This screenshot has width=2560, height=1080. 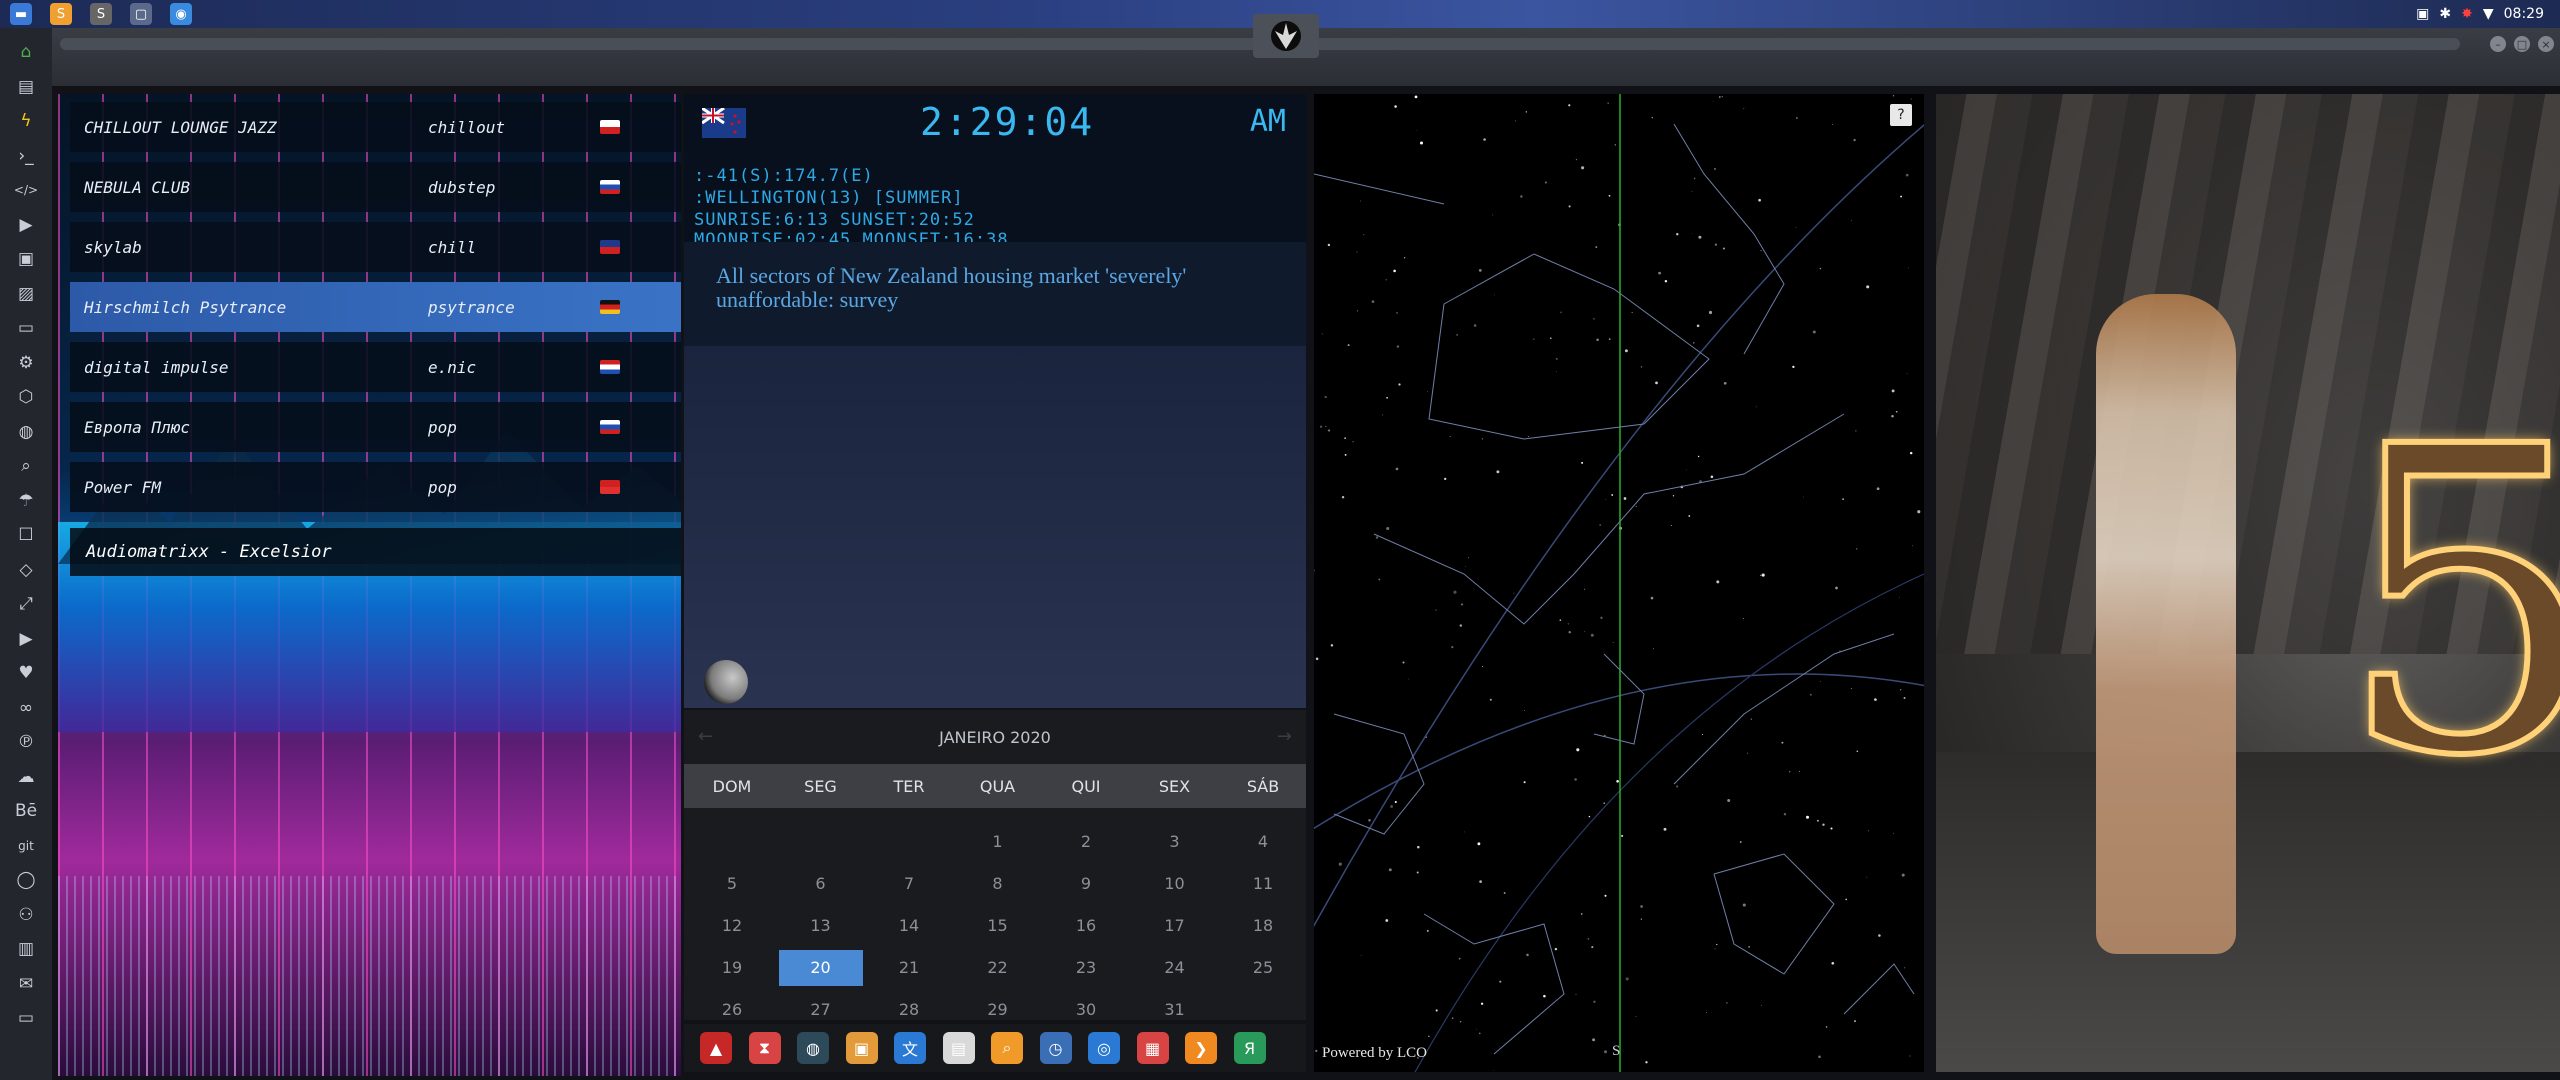 What do you see at coordinates (2524, 14) in the screenshot?
I see `clock-tray: 08:29` at bounding box center [2524, 14].